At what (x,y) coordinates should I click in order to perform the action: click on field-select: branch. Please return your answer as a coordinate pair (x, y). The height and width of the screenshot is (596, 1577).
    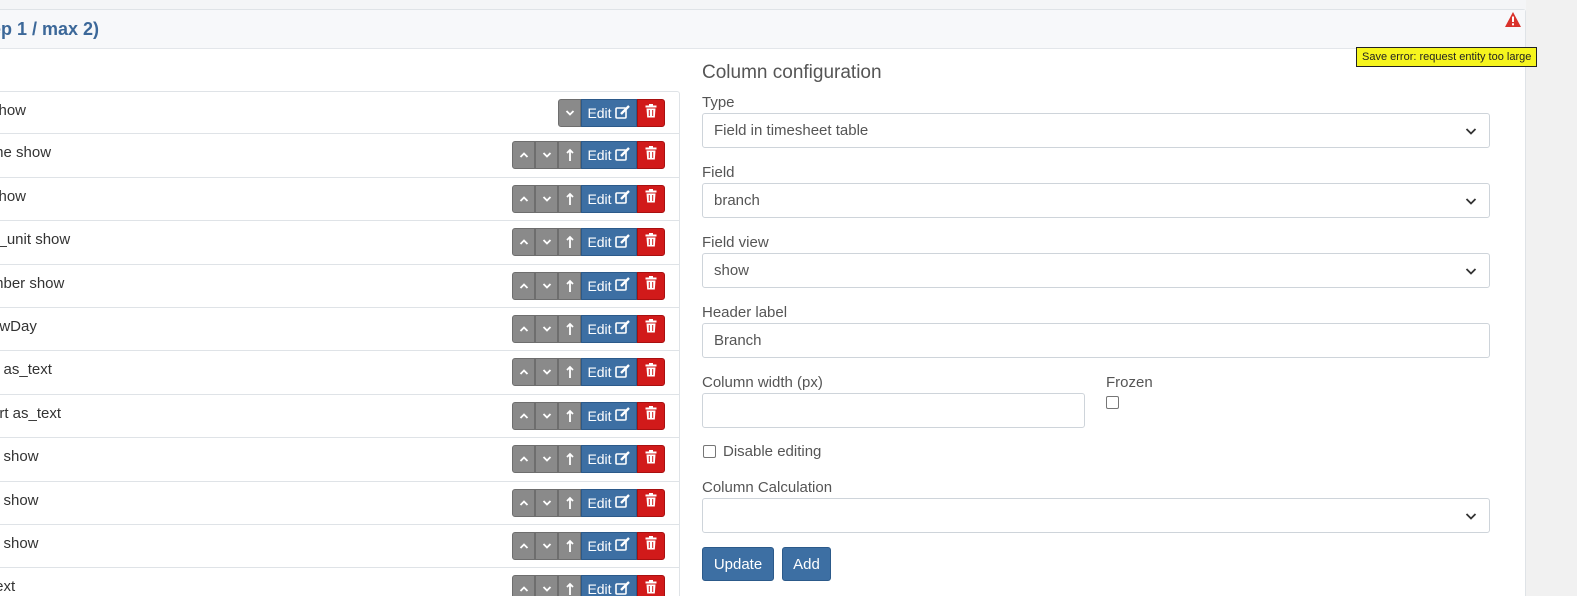
    Looking at the image, I should click on (1096, 200).